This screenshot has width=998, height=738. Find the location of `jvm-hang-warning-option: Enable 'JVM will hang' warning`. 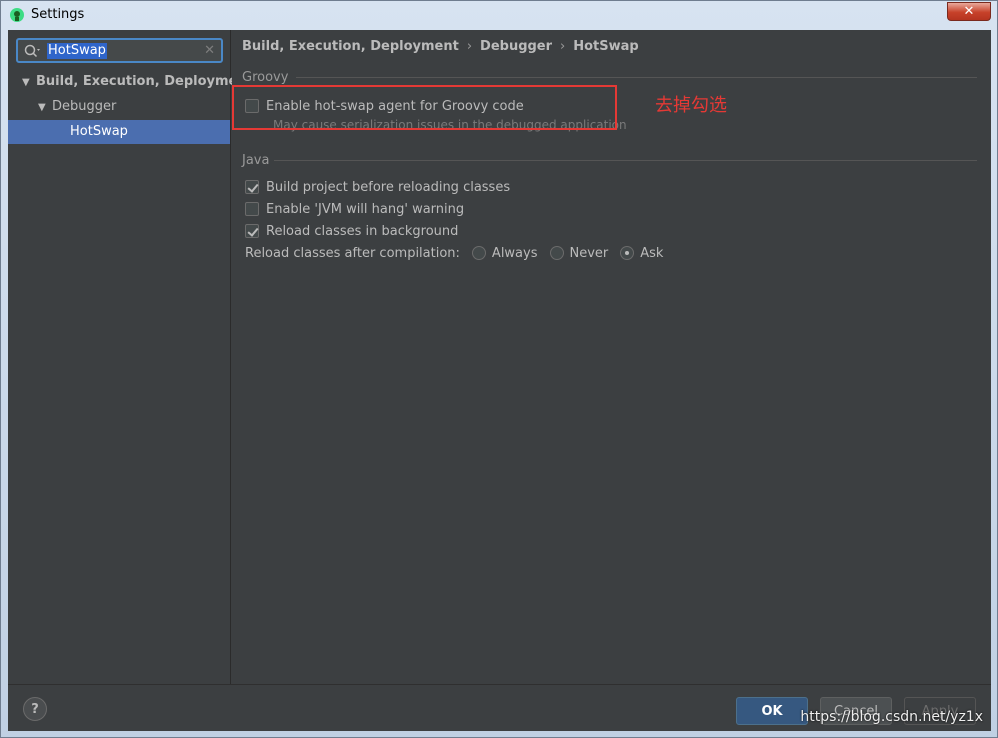

jvm-hang-warning-option: Enable 'JVM will hang' warning is located at coordinates (354, 209).